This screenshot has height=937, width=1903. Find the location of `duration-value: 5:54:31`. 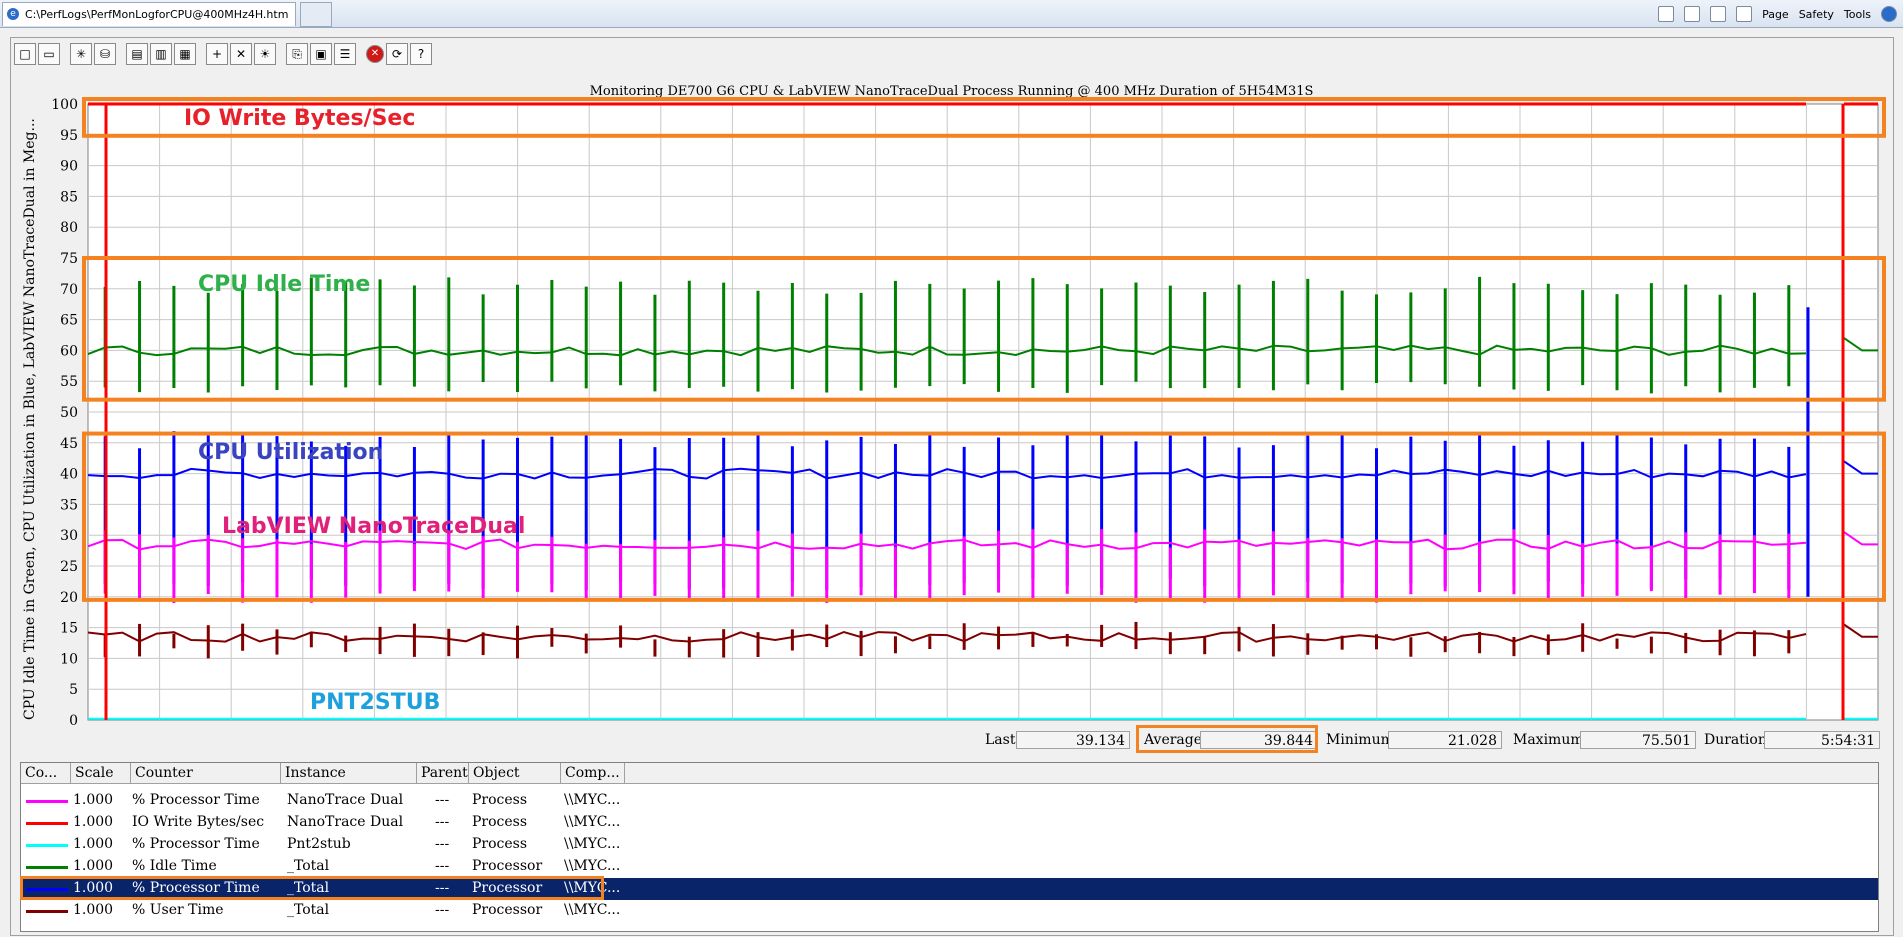

duration-value: 5:54:31 is located at coordinates (1822, 740).